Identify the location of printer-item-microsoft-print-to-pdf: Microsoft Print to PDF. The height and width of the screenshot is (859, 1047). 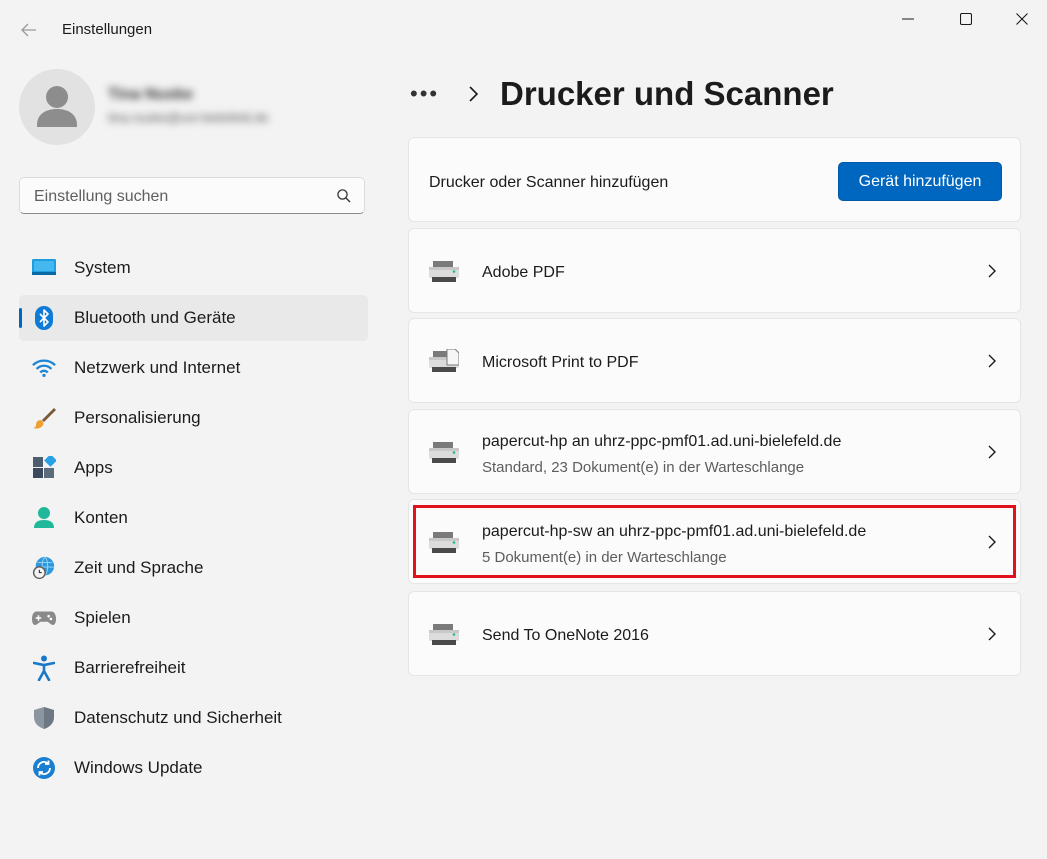
(714, 360).